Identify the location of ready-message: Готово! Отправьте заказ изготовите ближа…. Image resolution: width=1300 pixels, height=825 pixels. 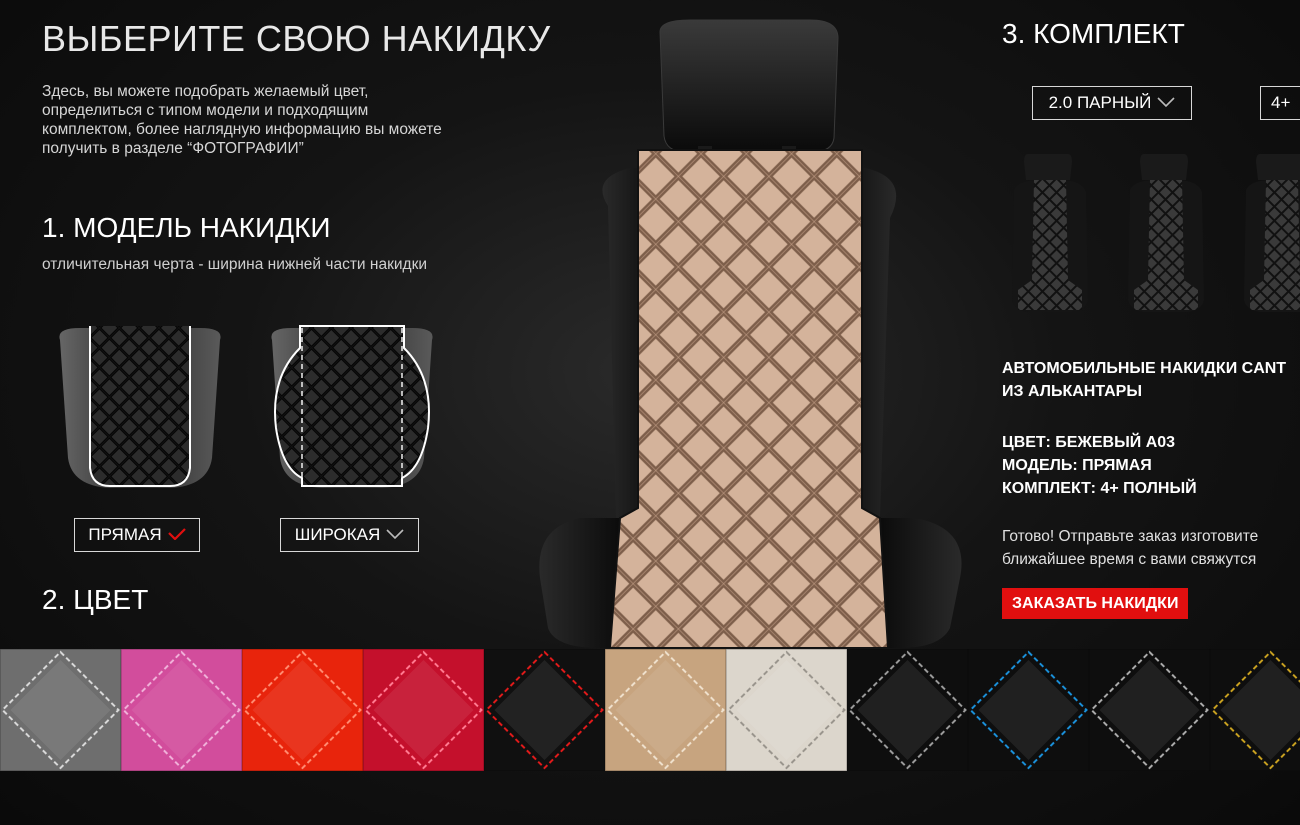
(1130, 548).